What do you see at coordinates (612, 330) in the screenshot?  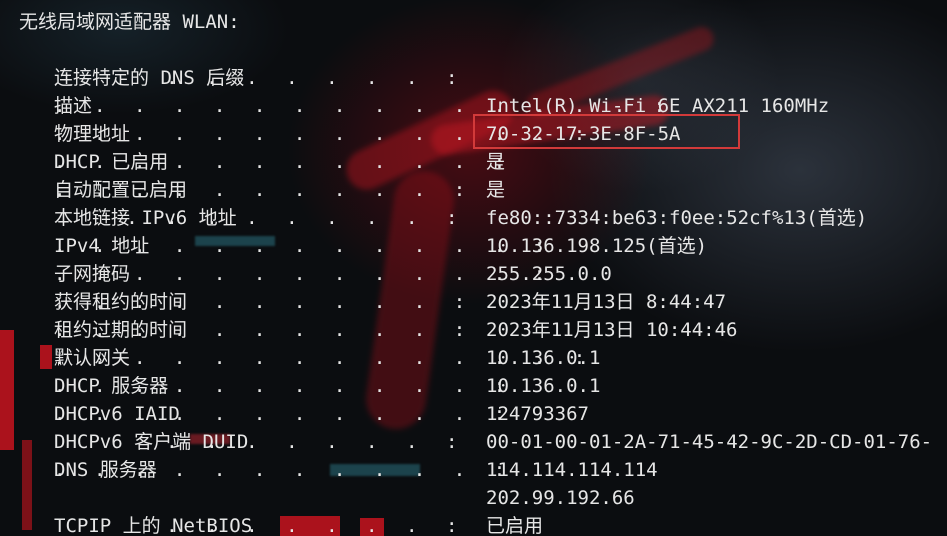 I see `field-value: 2023年11月13日 10:44:46` at bounding box center [612, 330].